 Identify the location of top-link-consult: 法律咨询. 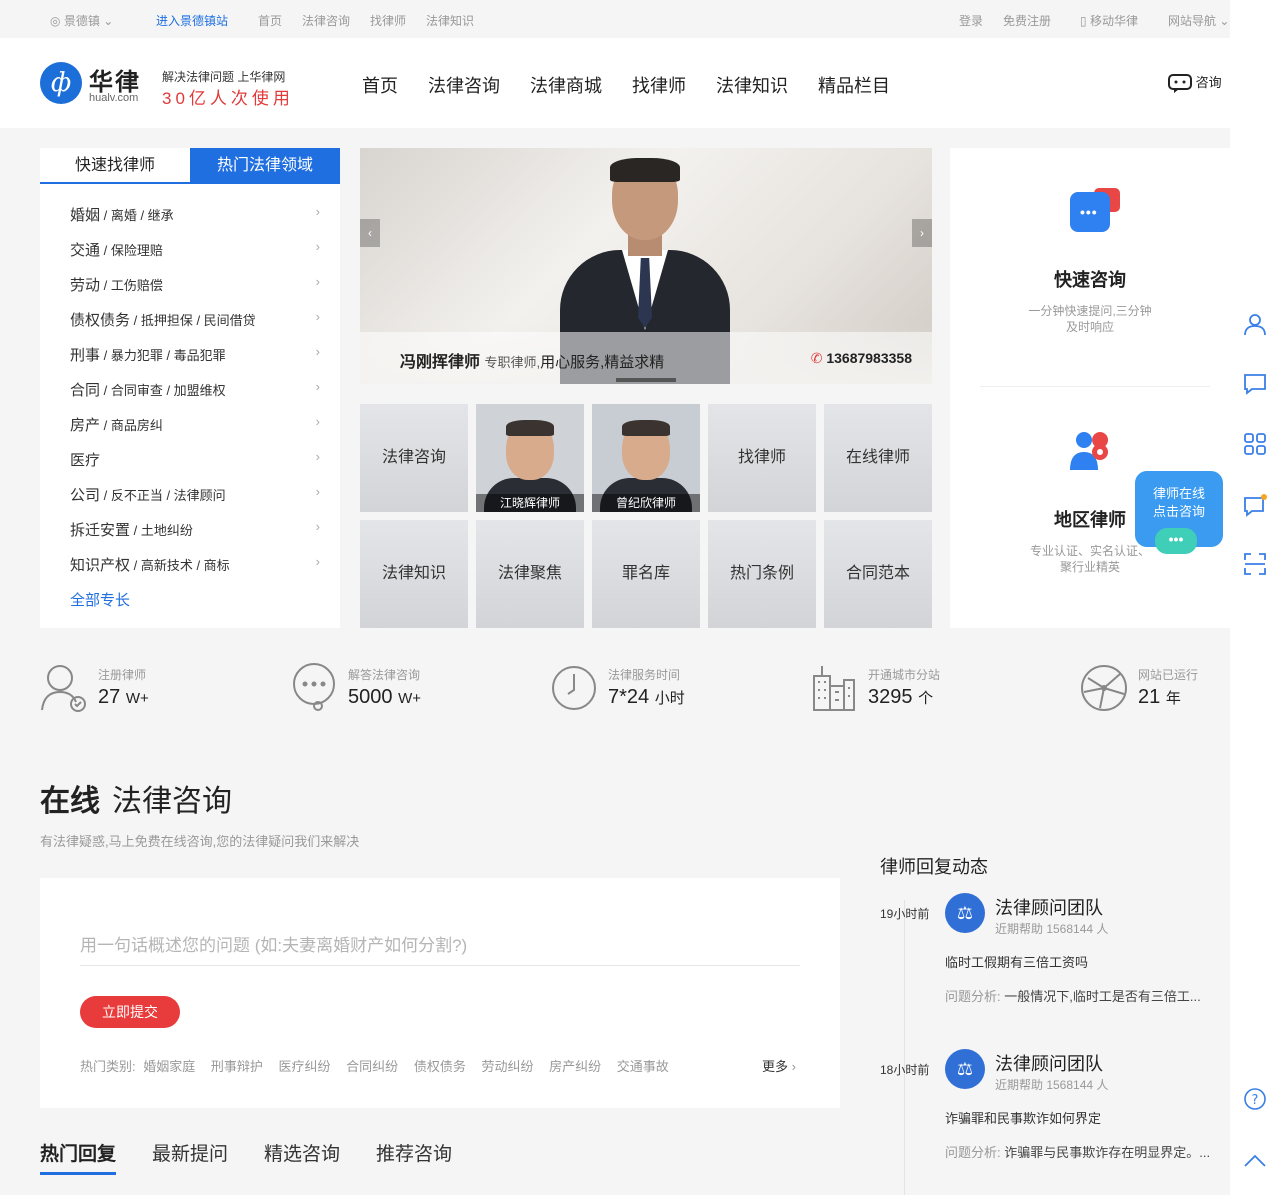
(326, 20).